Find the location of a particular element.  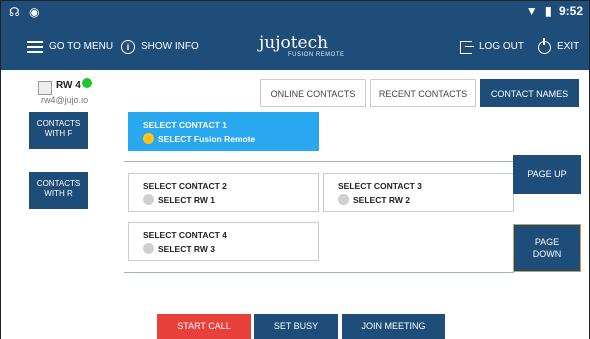

contacts-with-r-button: CONTACTS WITH R is located at coordinates (58, 190).